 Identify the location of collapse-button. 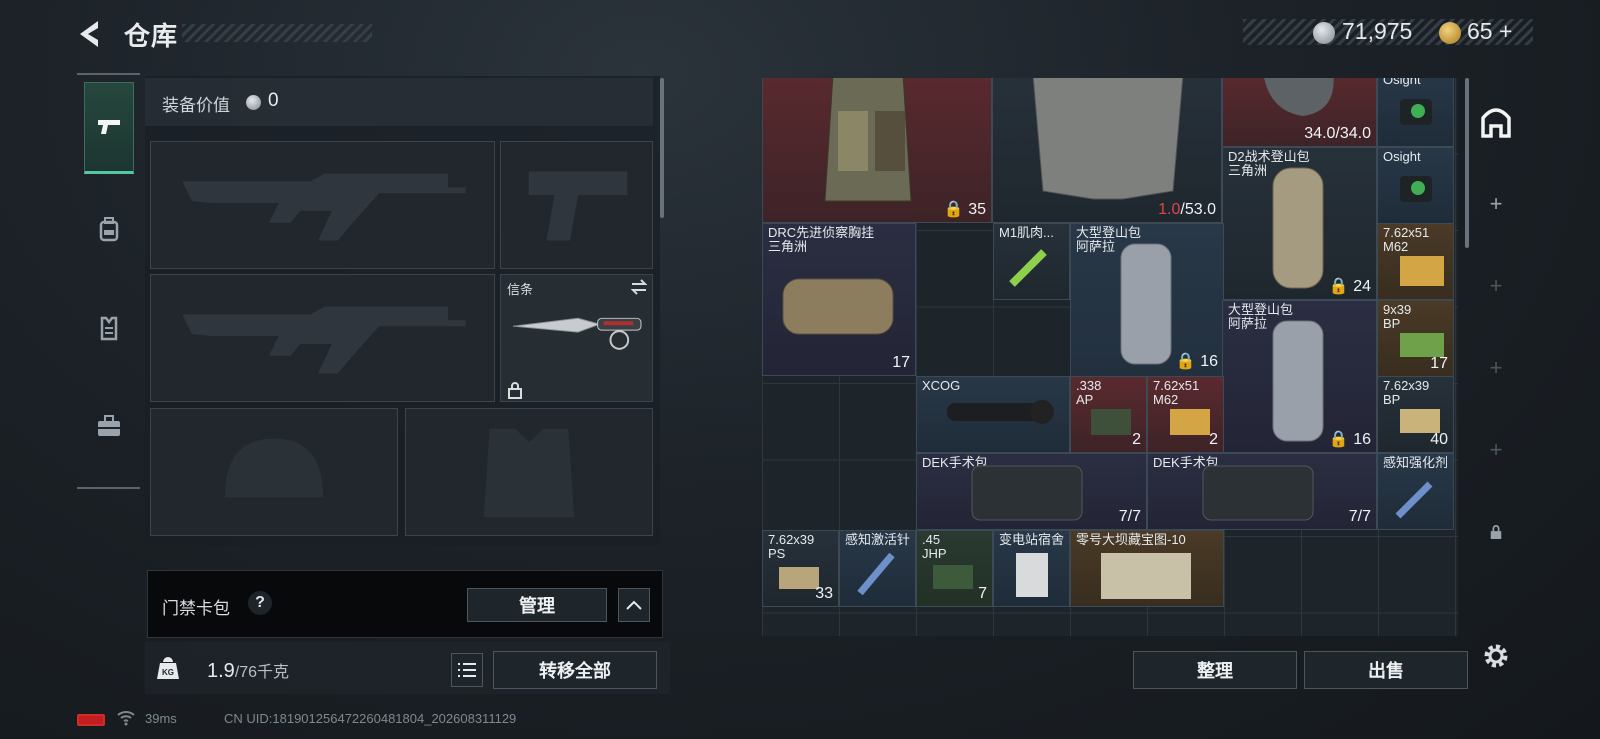
(634, 605).